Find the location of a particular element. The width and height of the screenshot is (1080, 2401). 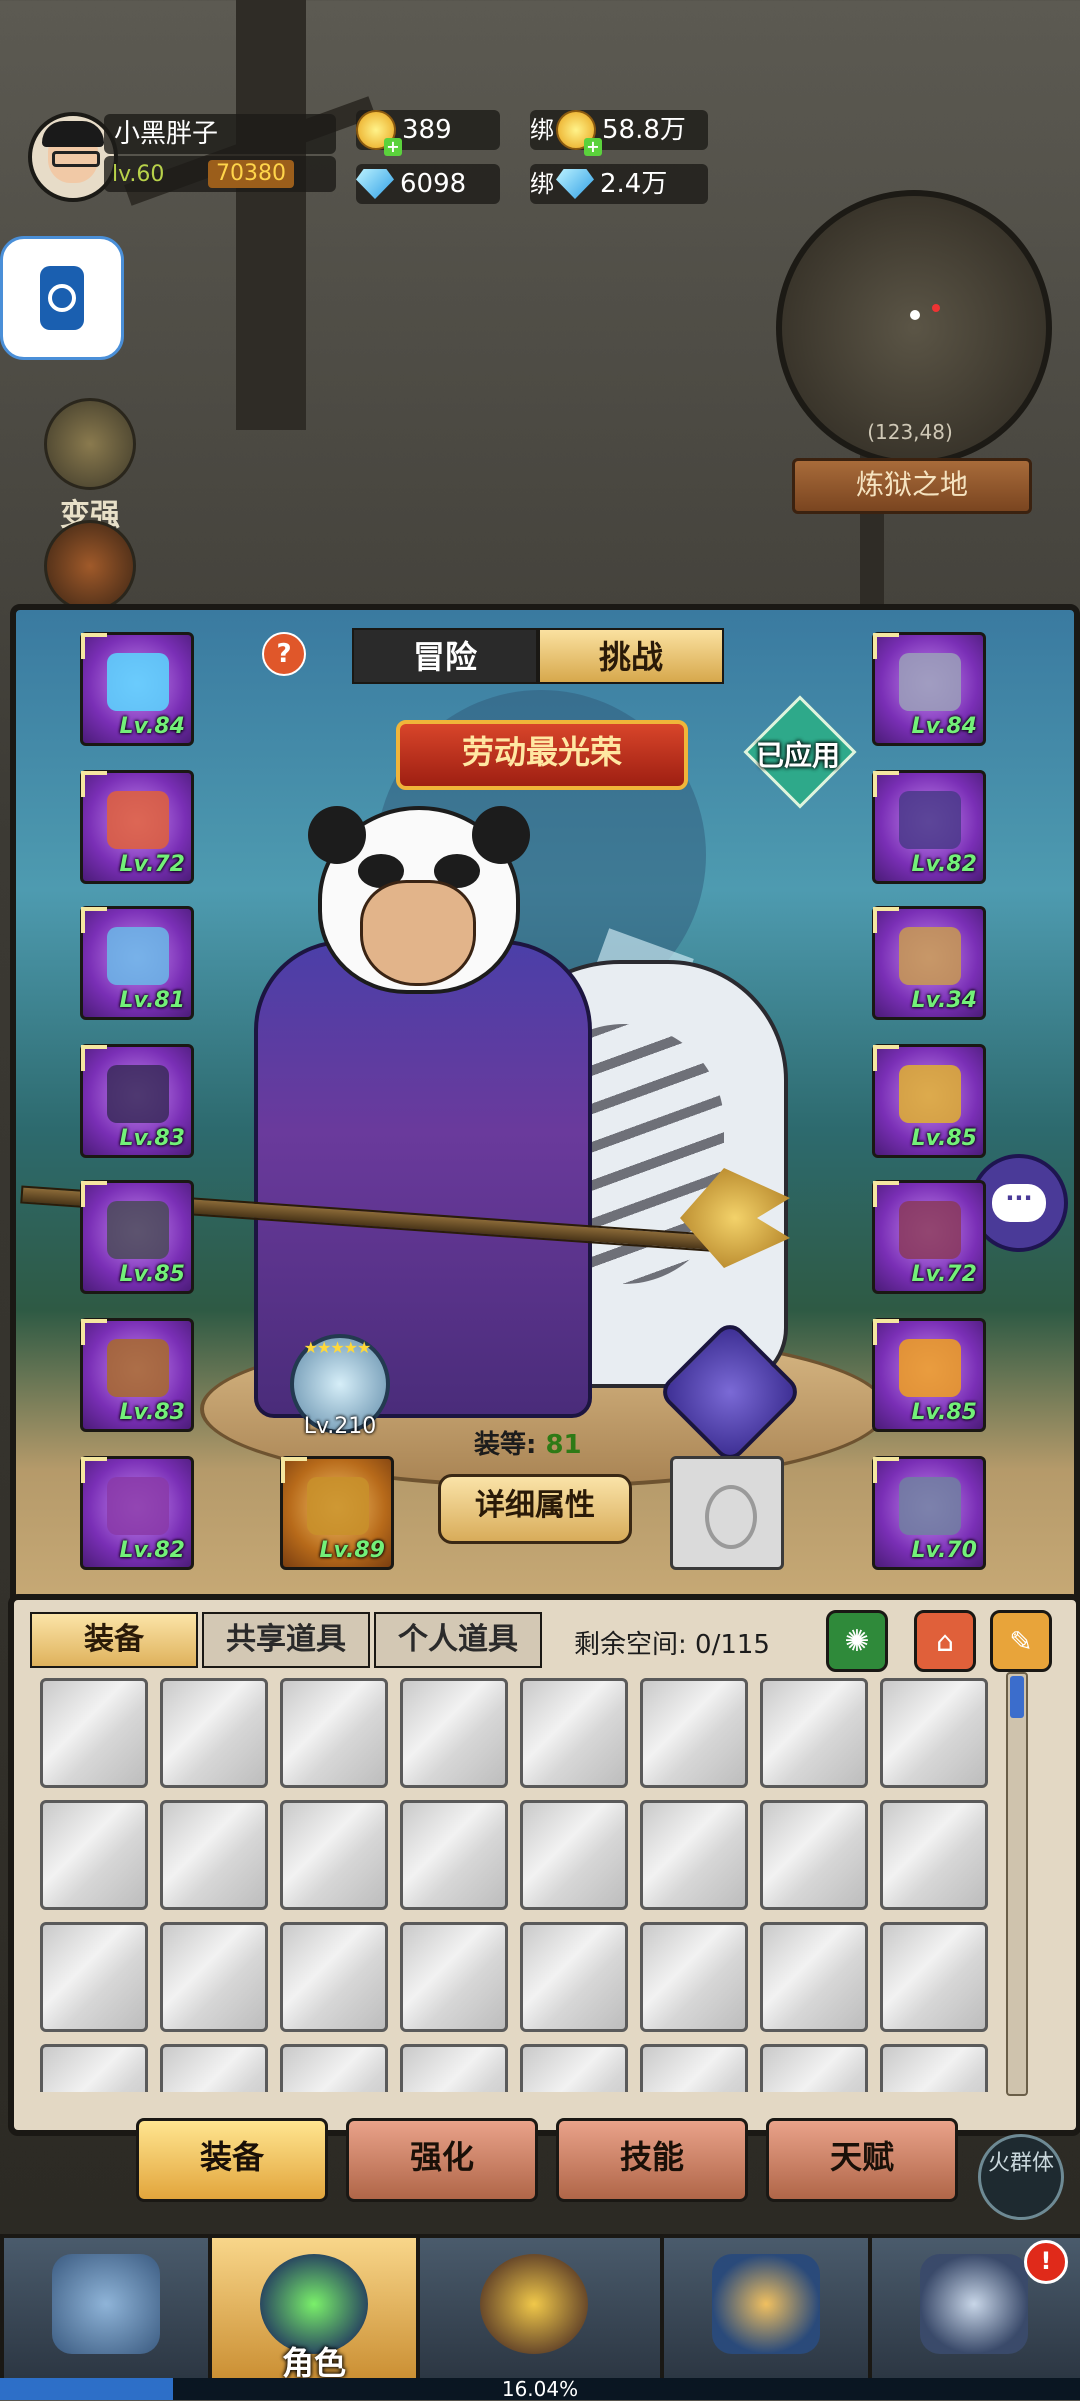

gem-amount: 6098 is located at coordinates (433, 184).